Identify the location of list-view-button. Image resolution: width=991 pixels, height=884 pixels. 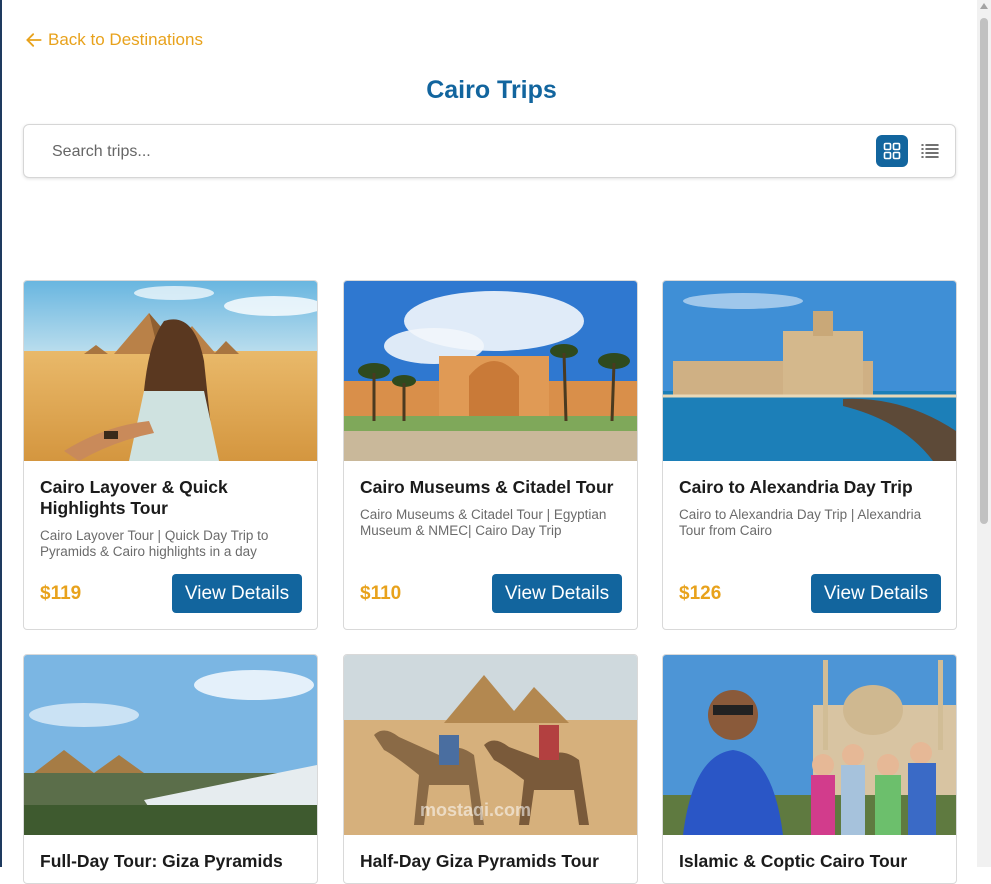
(930, 151).